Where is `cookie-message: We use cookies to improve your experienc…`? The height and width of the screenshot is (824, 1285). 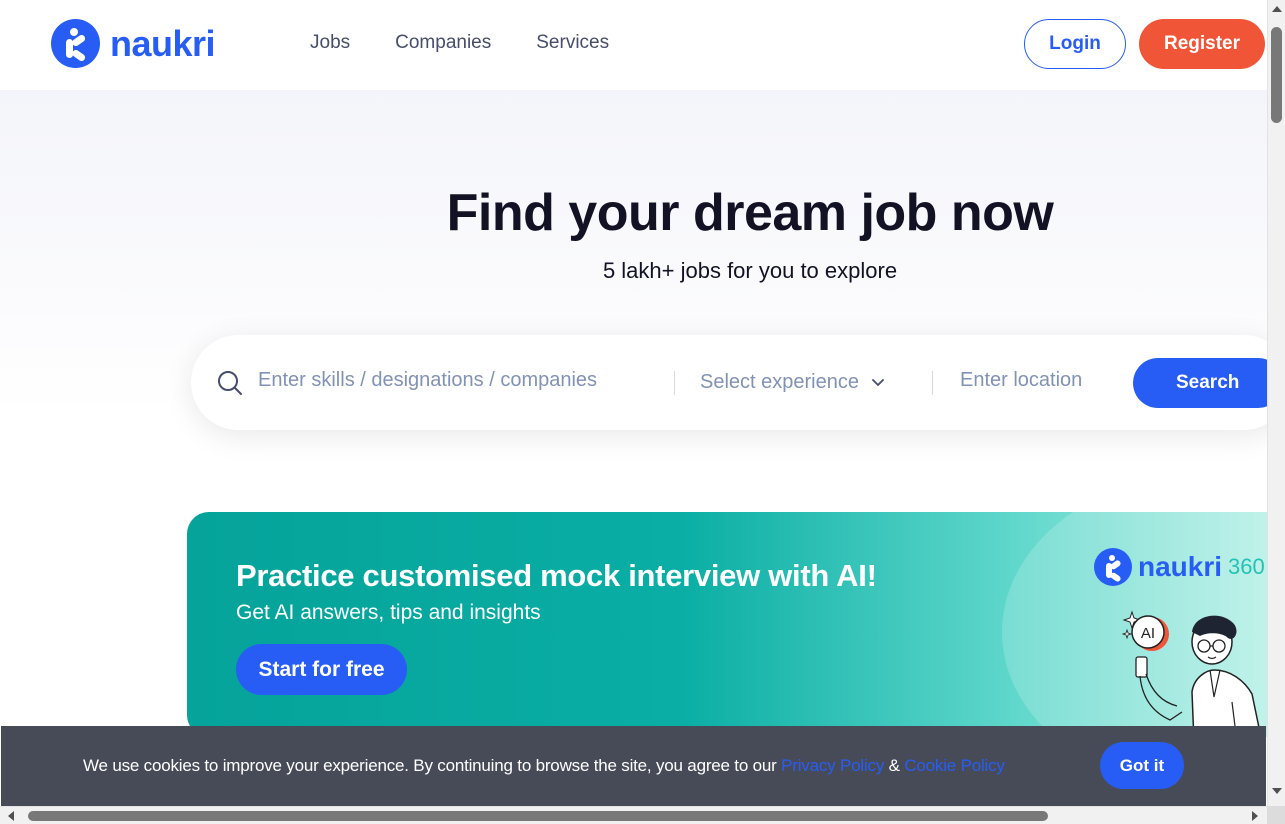
cookie-message: We use cookies to improve your experienc… is located at coordinates (544, 766).